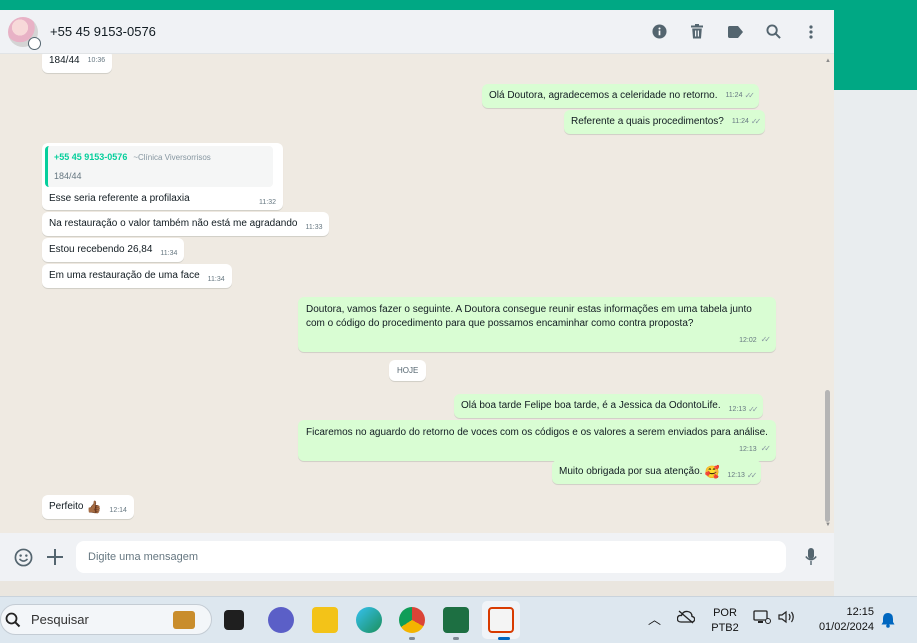 The height and width of the screenshot is (643, 917). Describe the element at coordinates (412, 638) in the screenshot. I see `chrome-running-indicator` at that location.